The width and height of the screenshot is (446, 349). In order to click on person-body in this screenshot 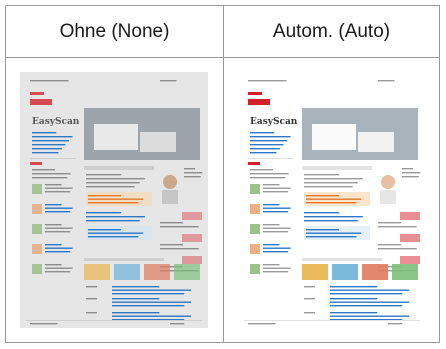, I will do `click(170, 197)`.